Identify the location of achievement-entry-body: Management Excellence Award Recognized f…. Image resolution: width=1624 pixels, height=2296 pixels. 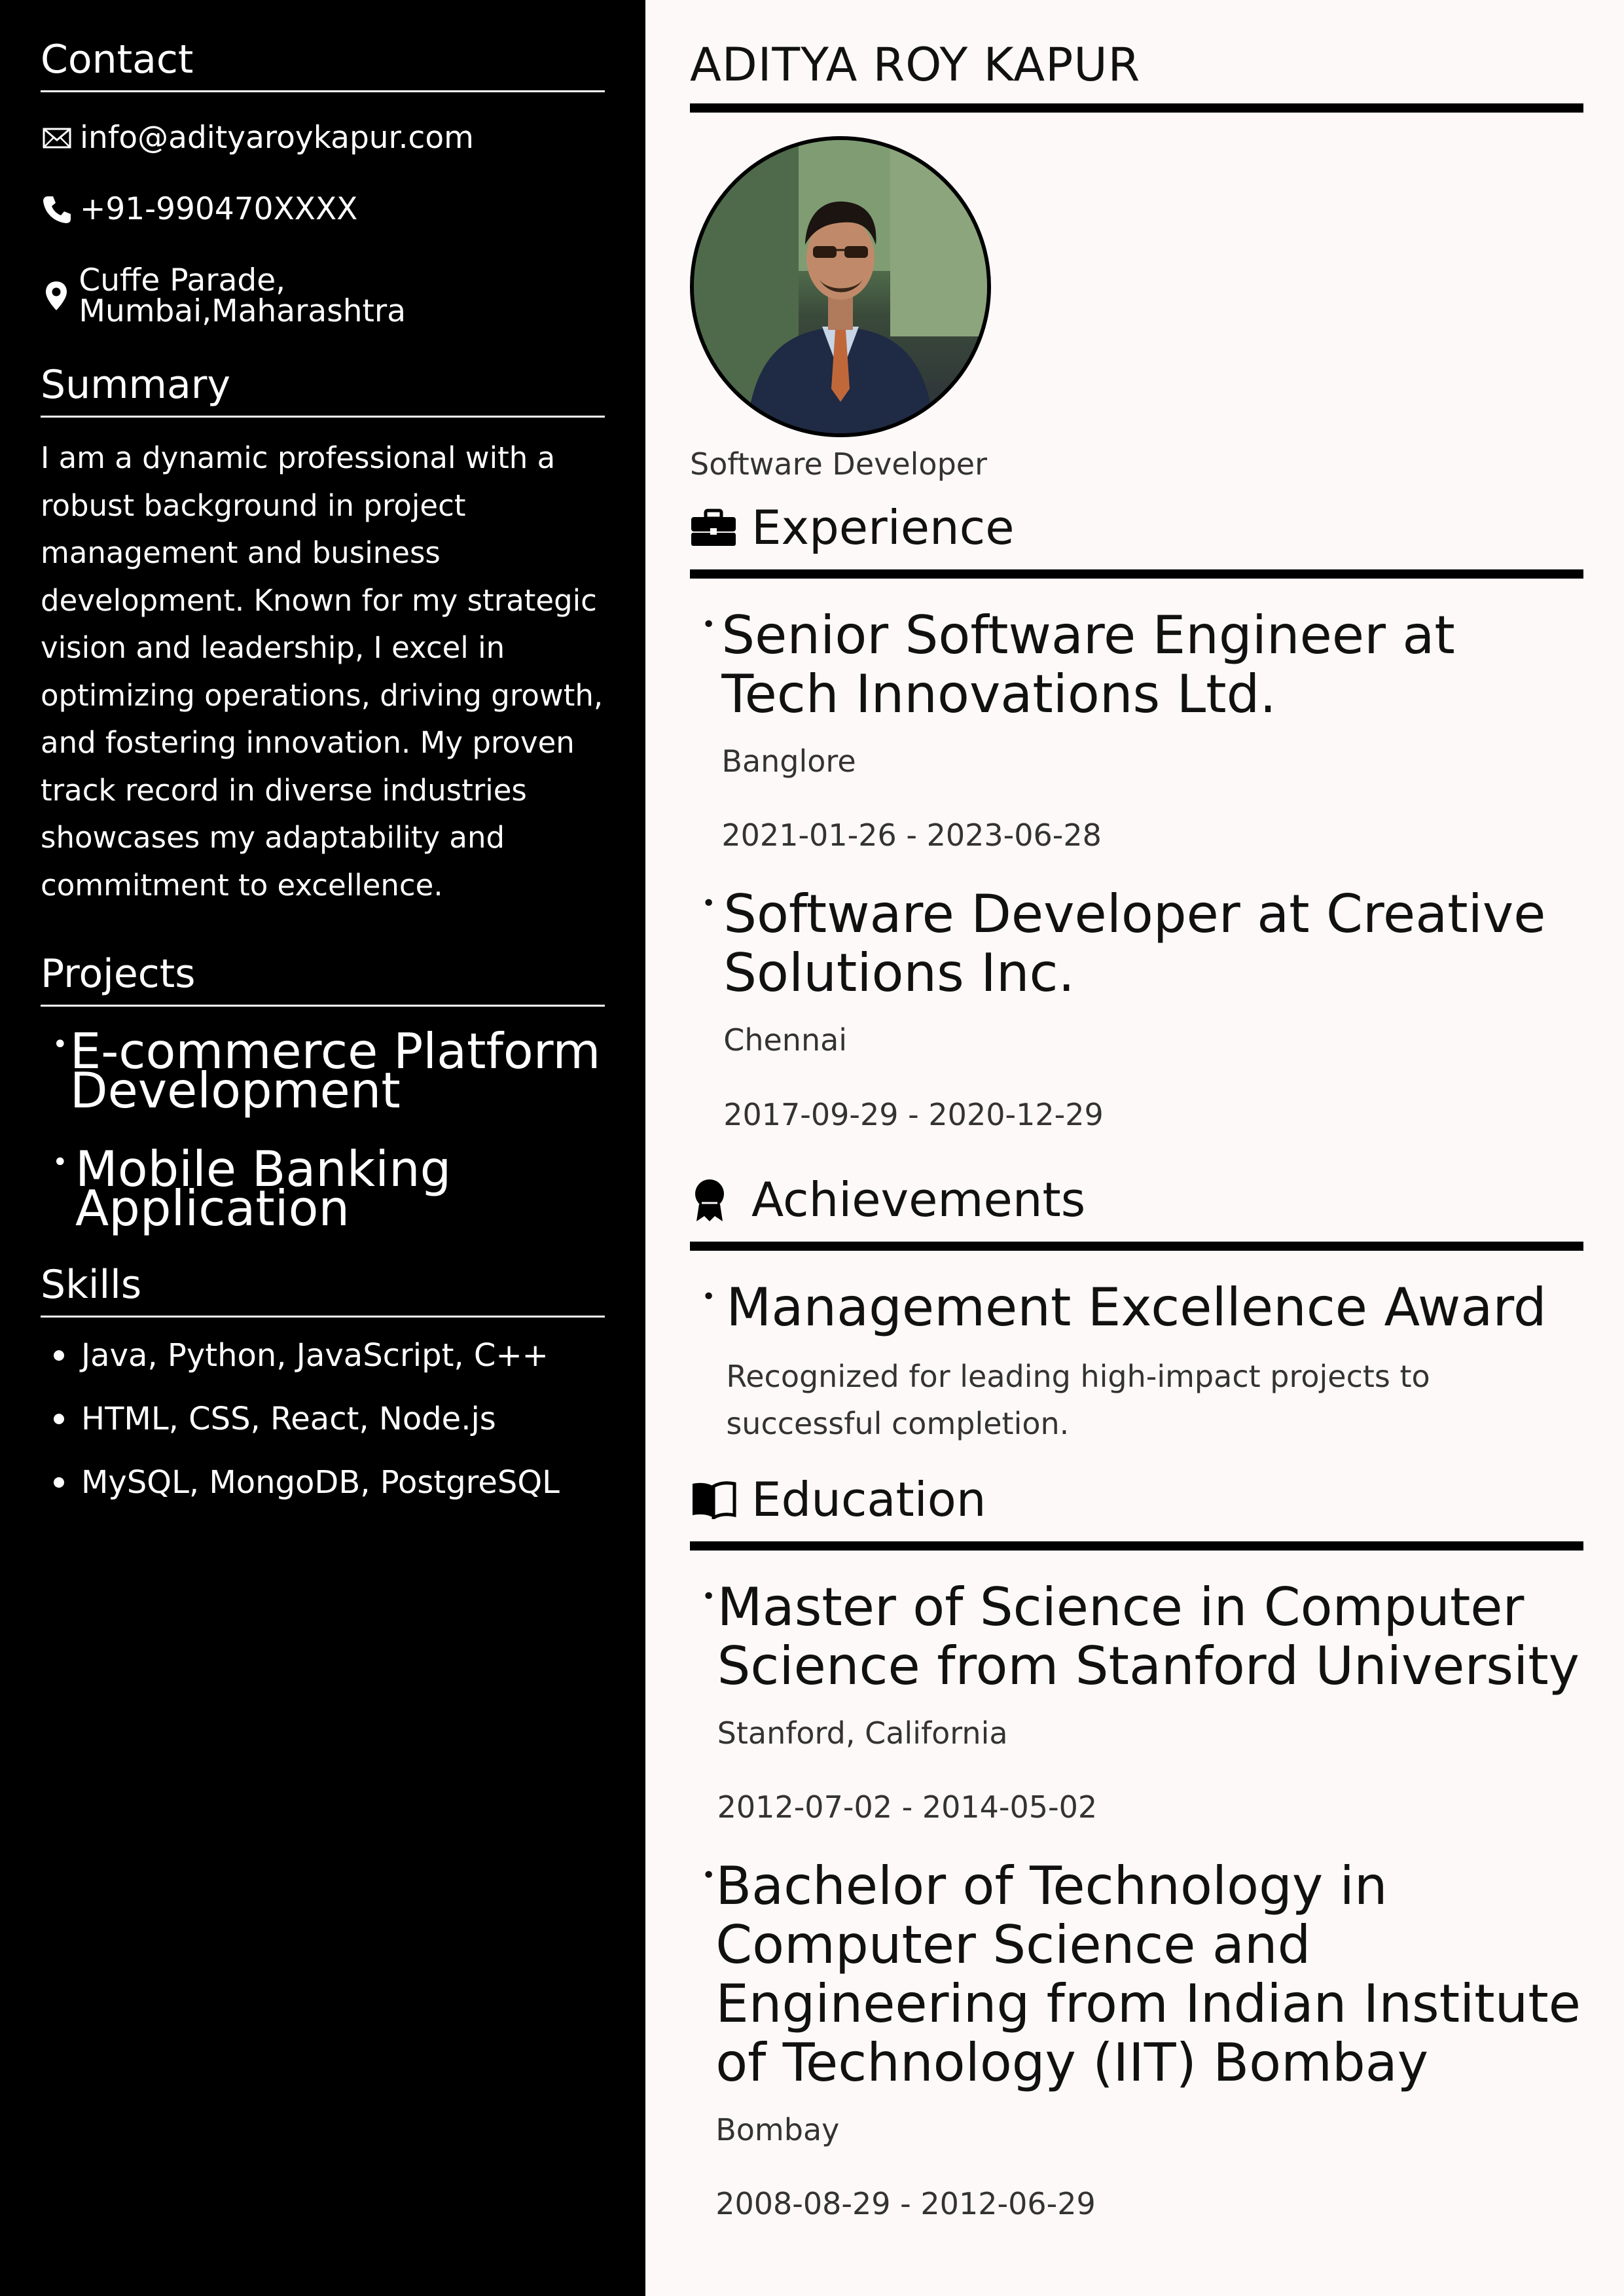
(1154, 1362).